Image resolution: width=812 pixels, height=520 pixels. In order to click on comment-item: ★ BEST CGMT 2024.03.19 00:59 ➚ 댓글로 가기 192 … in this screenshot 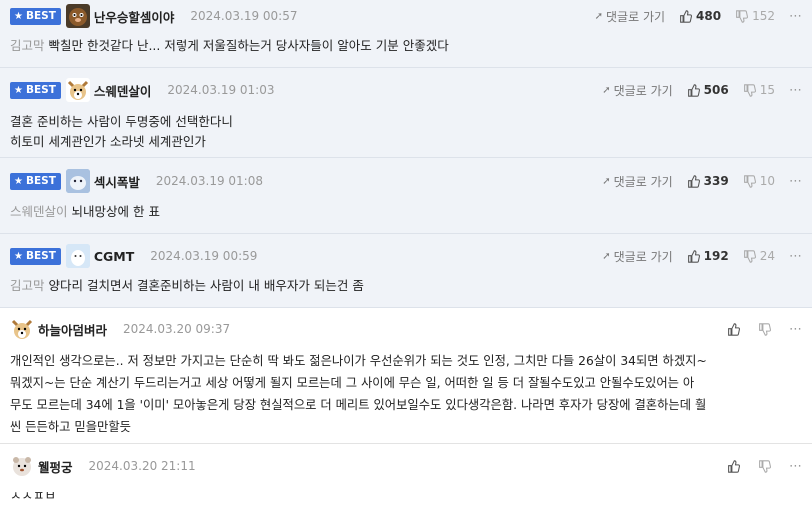, I will do `click(406, 271)`.